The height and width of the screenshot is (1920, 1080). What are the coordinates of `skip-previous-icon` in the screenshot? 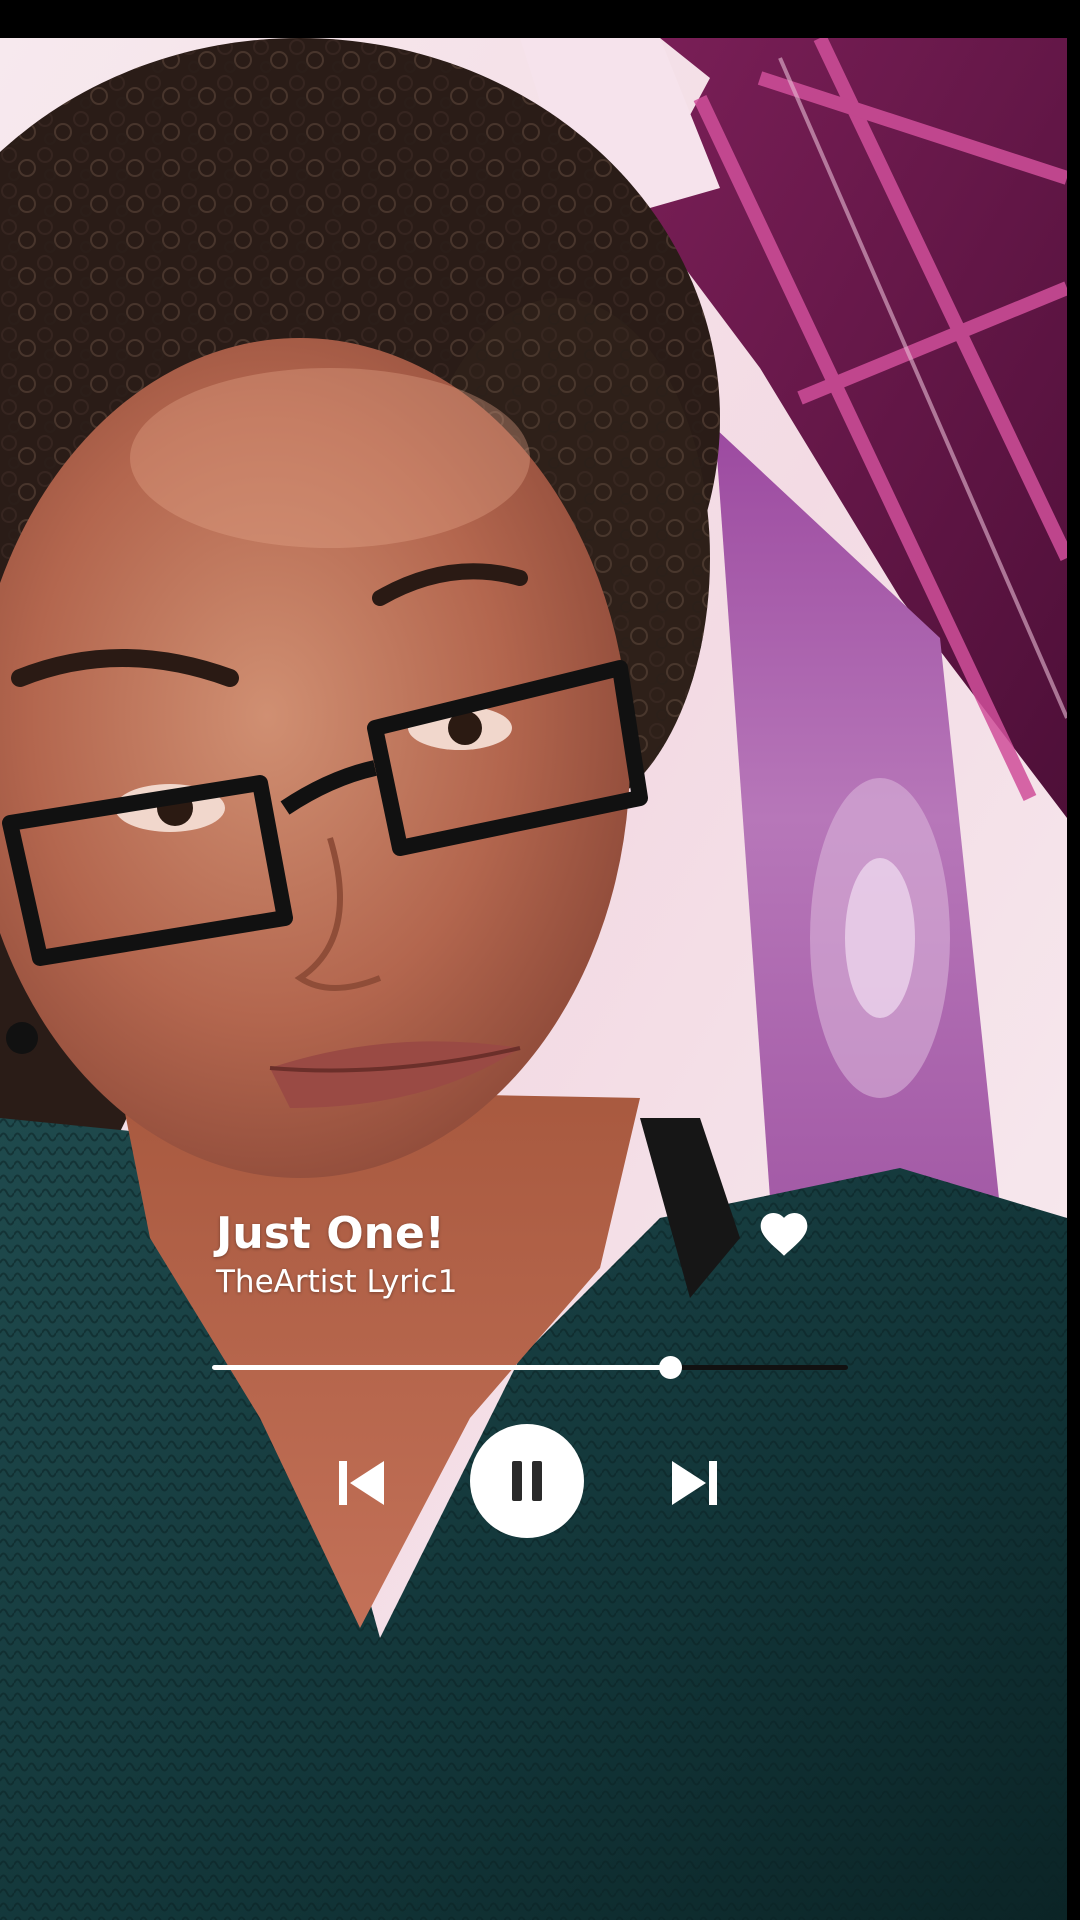 It's located at (361, 1483).